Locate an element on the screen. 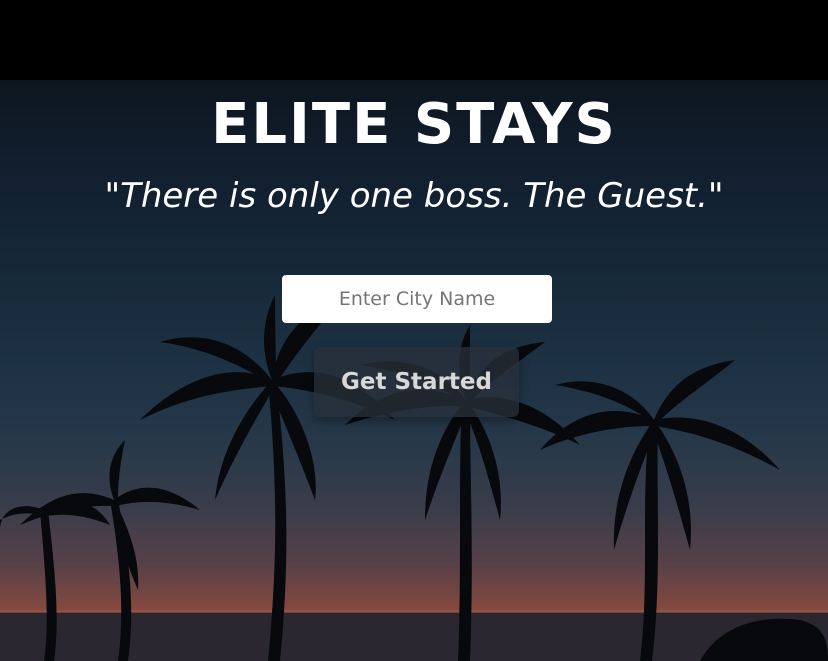 This screenshot has height=661, width=828. top-black-bar is located at coordinates (414, 40).